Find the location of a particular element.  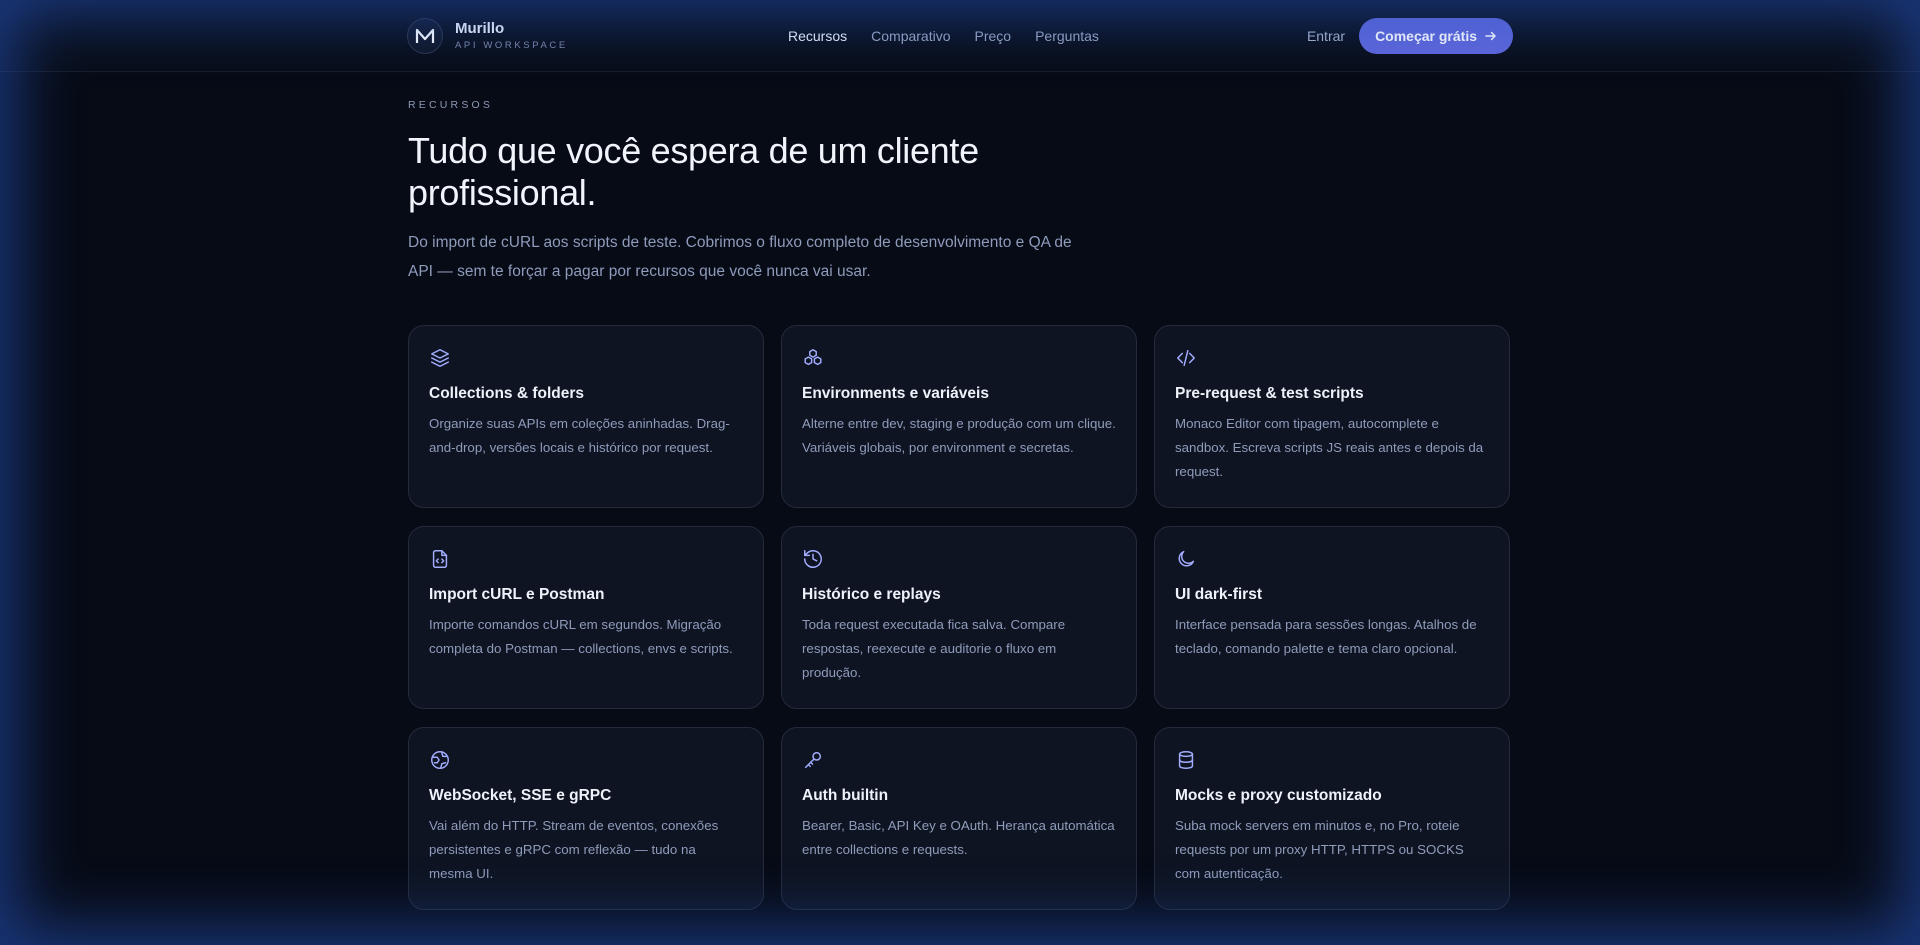

boxes-icon is located at coordinates (814, 359).